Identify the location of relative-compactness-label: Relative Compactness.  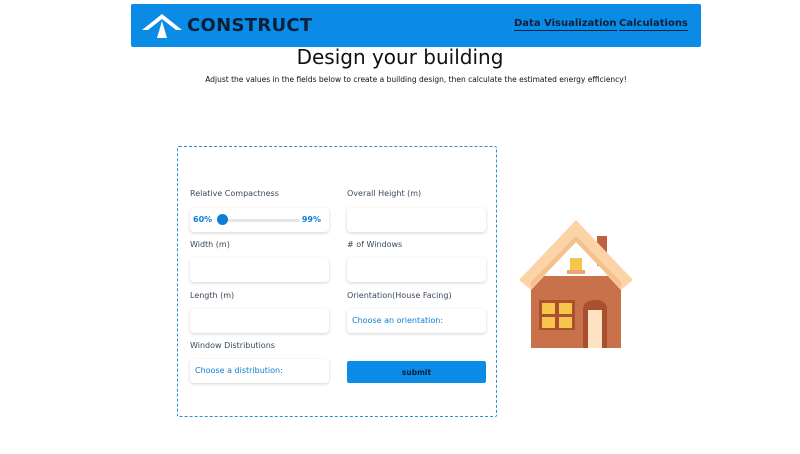
(234, 193).